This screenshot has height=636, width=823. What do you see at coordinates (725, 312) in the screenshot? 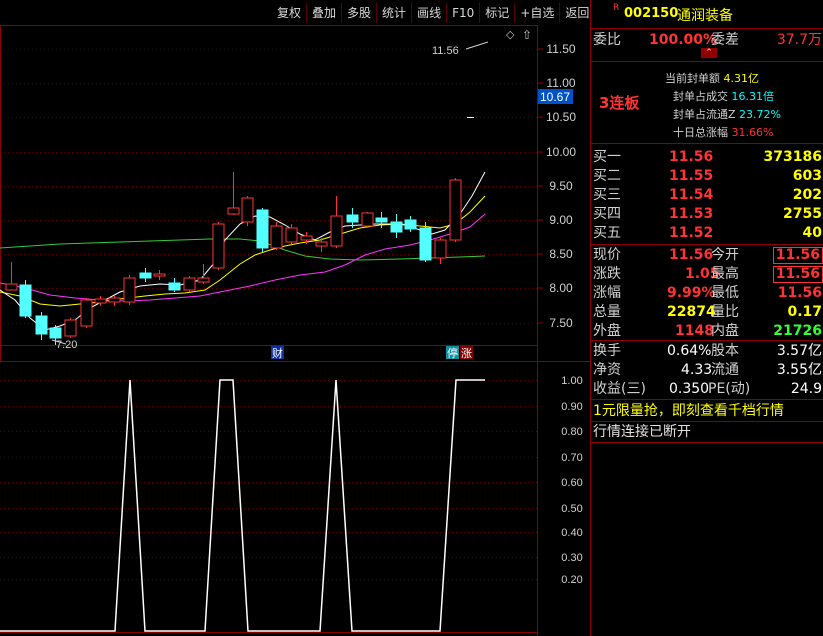
I see `volume-ratio-label: 量比` at bounding box center [725, 312].